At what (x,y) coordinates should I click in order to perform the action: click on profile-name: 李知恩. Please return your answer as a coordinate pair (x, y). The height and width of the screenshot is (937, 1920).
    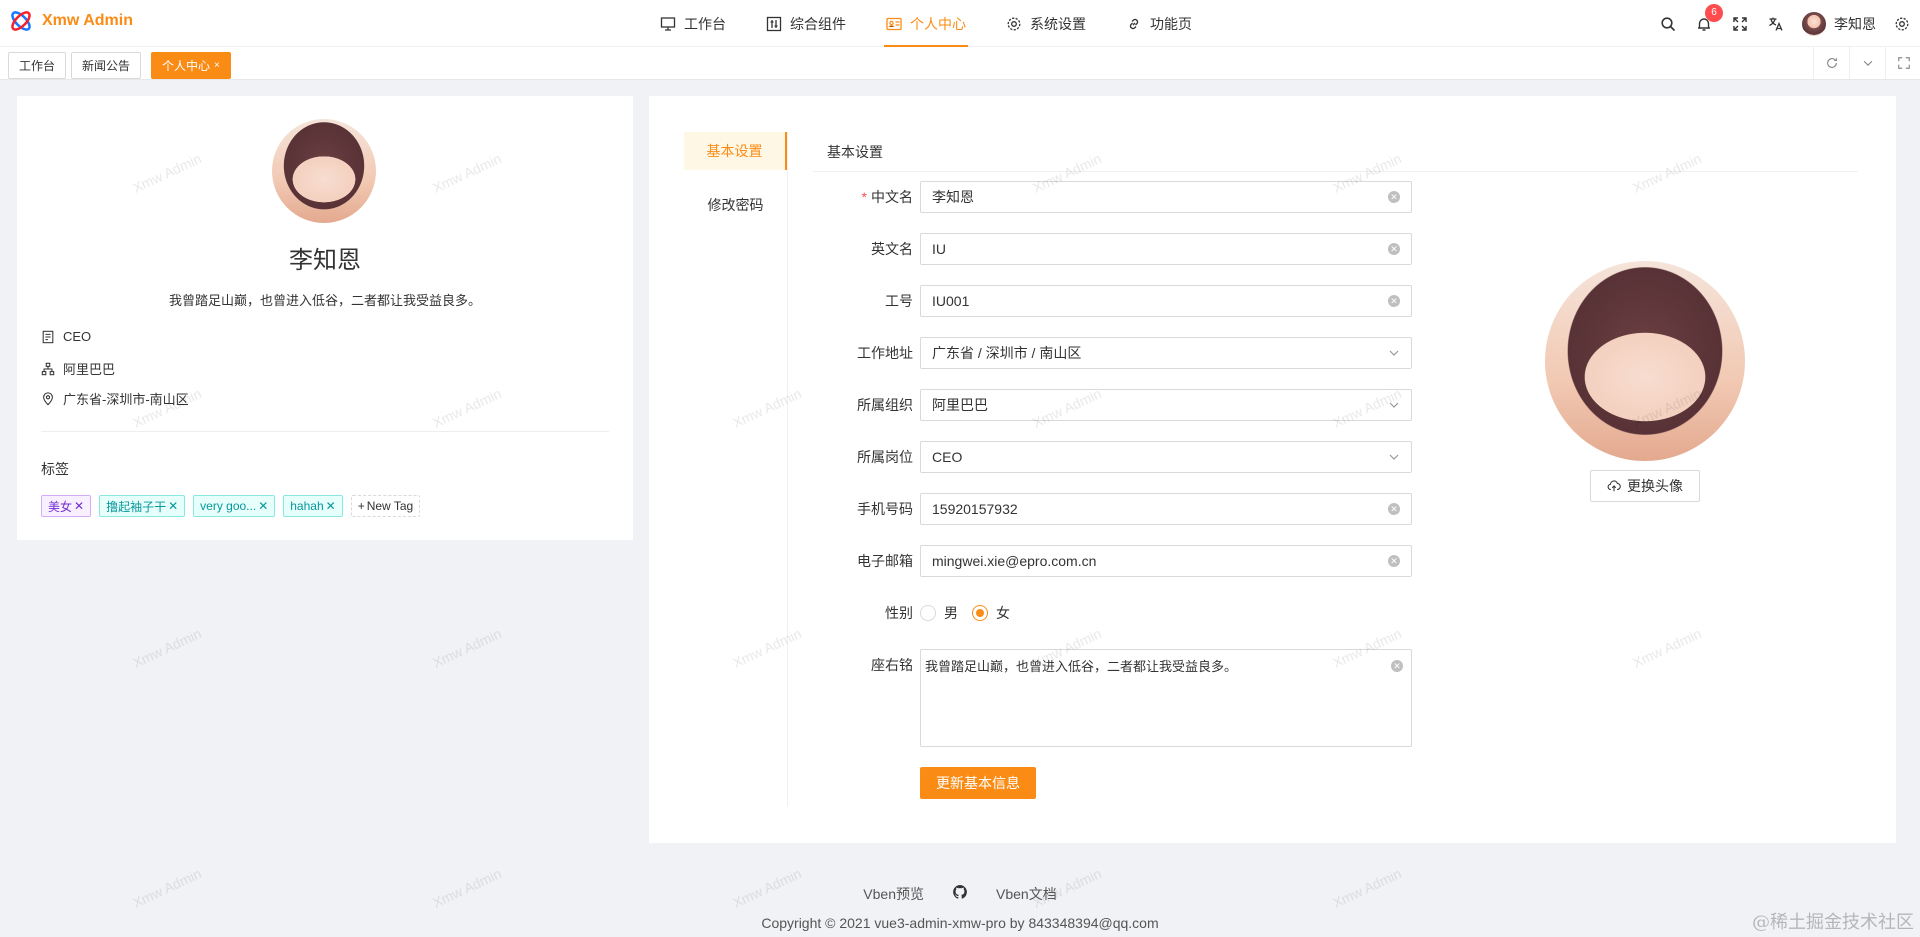
    Looking at the image, I should click on (325, 260).